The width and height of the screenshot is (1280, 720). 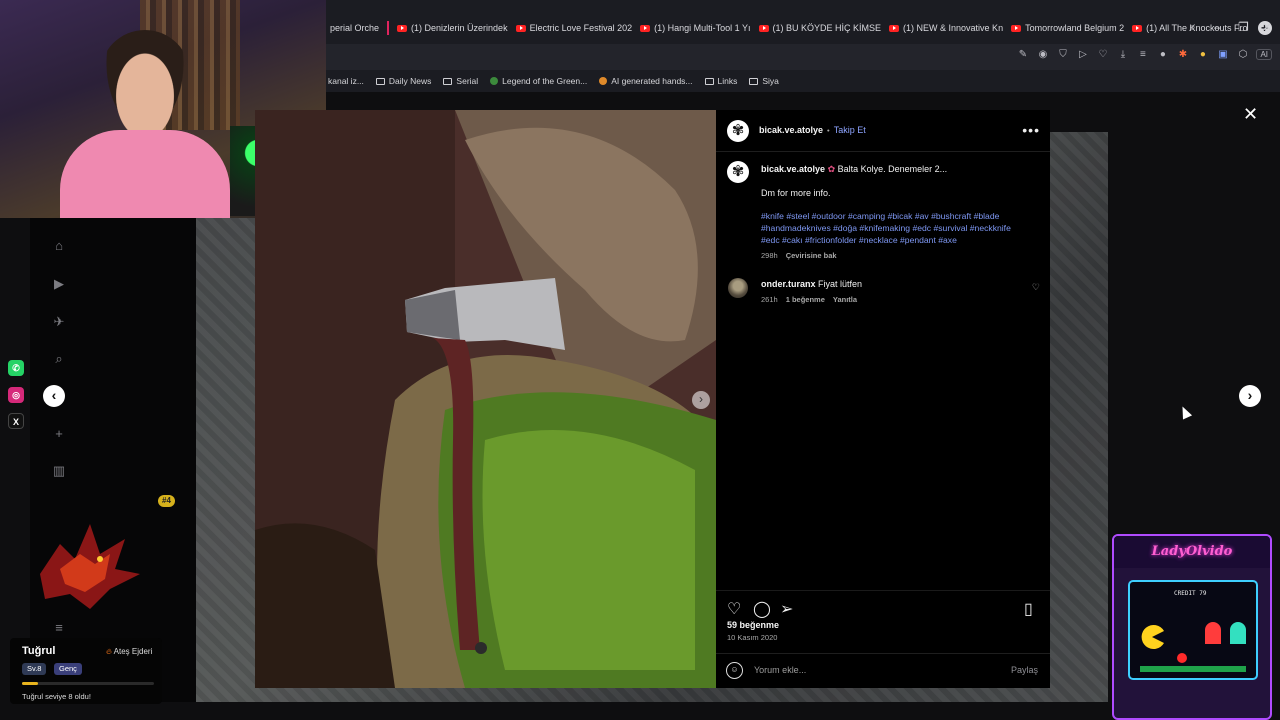 I want to click on bookmark-item: Siya, so click(x=764, y=81).